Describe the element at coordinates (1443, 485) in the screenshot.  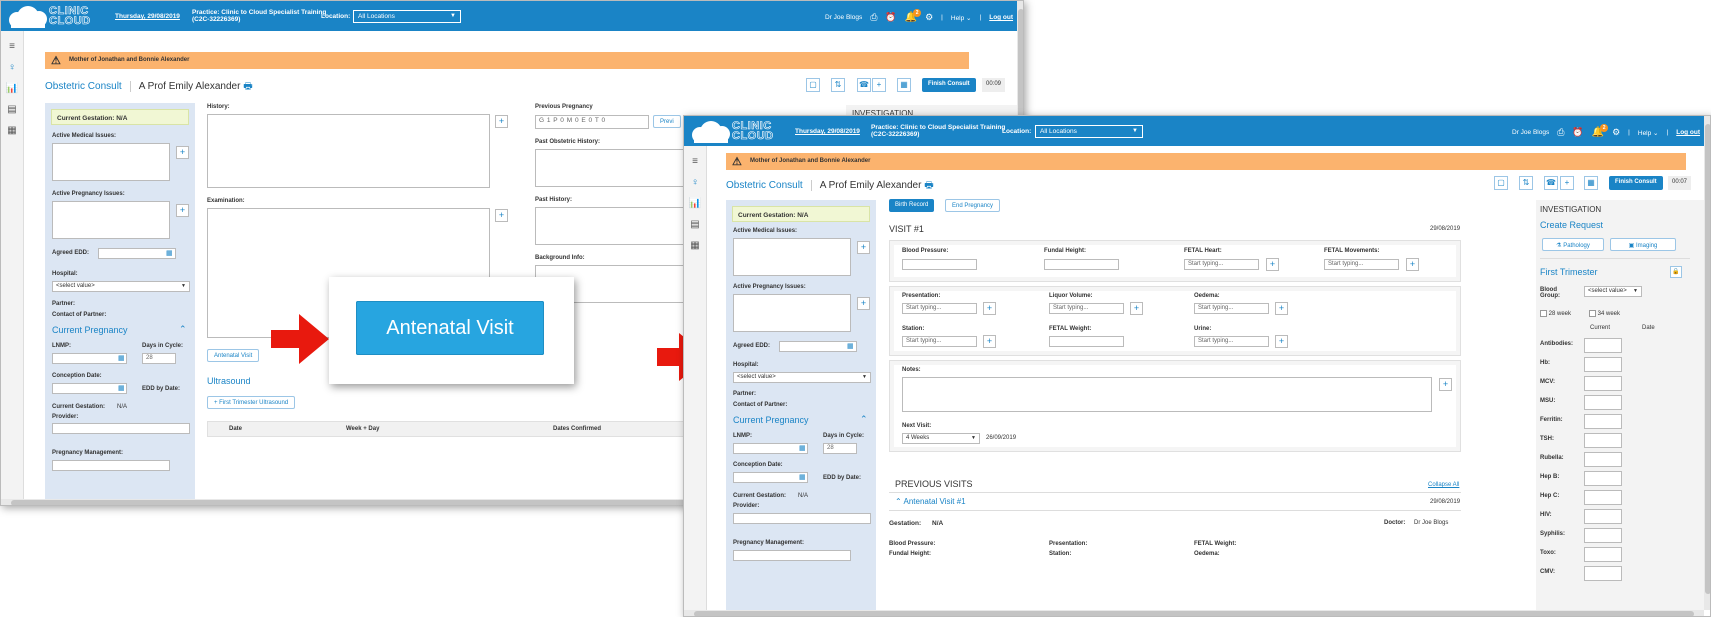
I see `collapse-all-link: Collapse All` at that location.